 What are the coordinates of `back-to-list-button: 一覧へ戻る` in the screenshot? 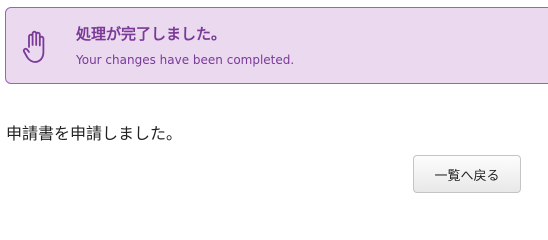 It's located at (467, 174).